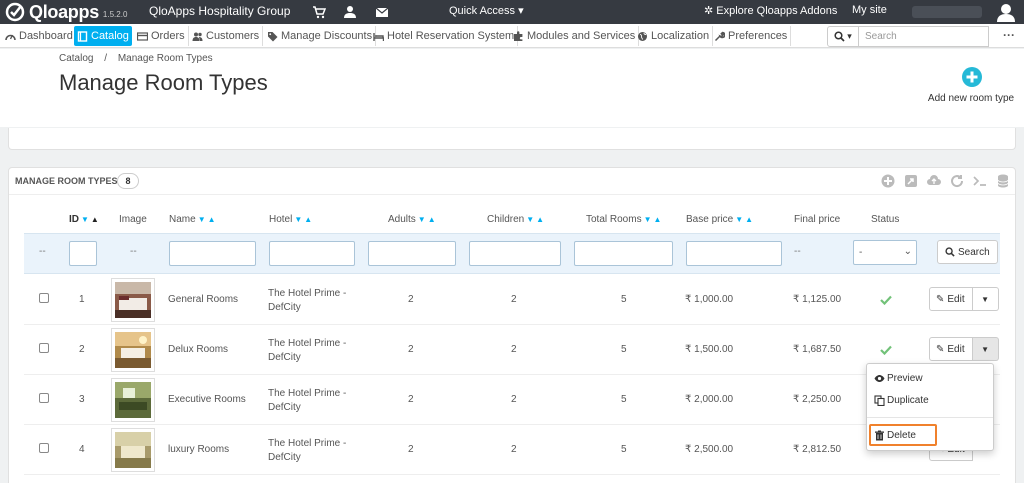 This screenshot has height=483, width=1024. What do you see at coordinates (212, 253) in the screenshot?
I see `filter-name-input` at bounding box center [212, 253].